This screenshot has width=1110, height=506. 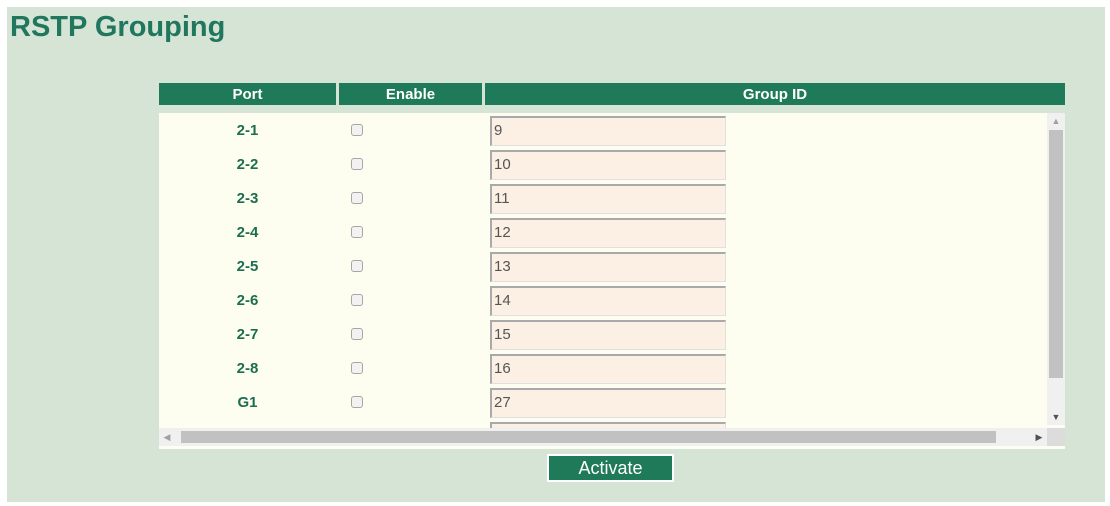 What do you see at coordinates (247, 94) in the screenshot?
I see `header-port: Port` at bounding box center [247, 94].